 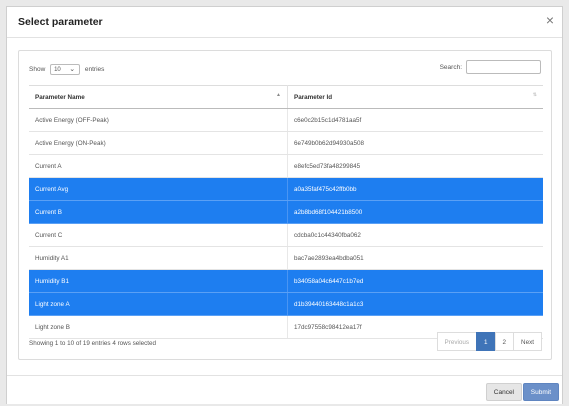 I want to click on table-row: Current Ae8efc5ed73fa48299845, so click(x=286, y=166).